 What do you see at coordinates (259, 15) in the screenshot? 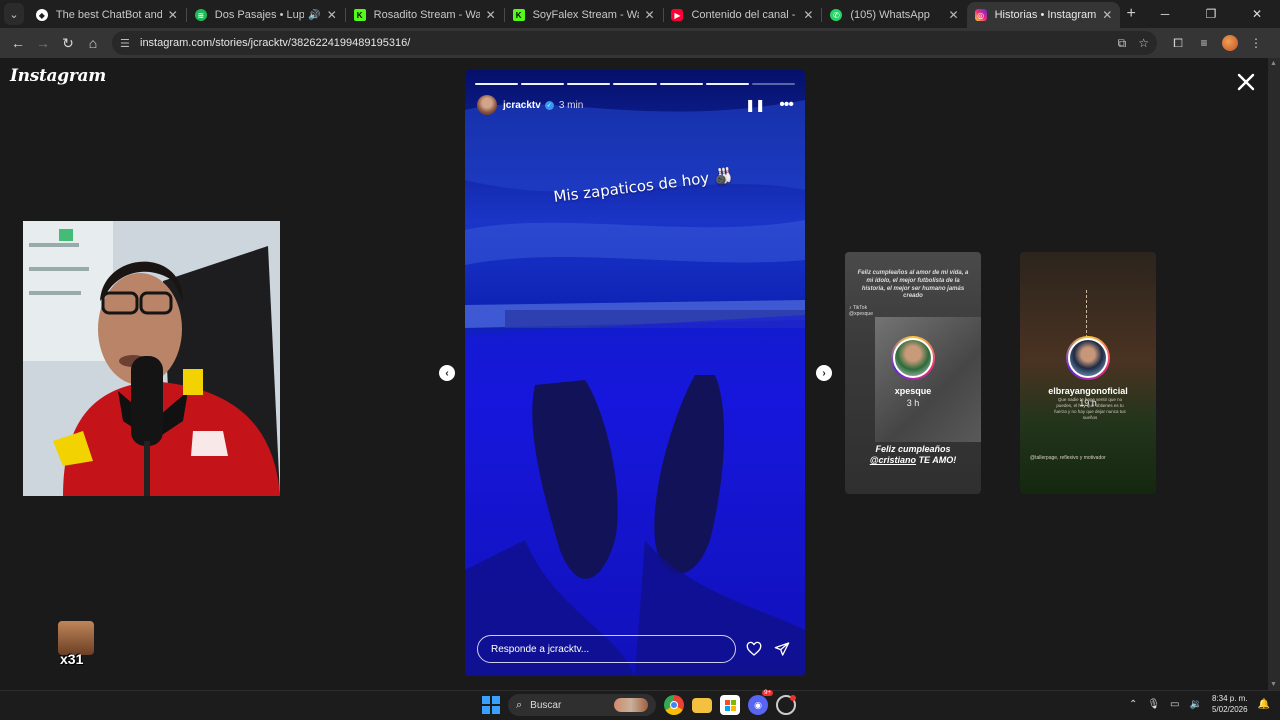
I see `tab-title: Dos Pasajes • Lupe Y Polo` at bounding box center [259, 15].